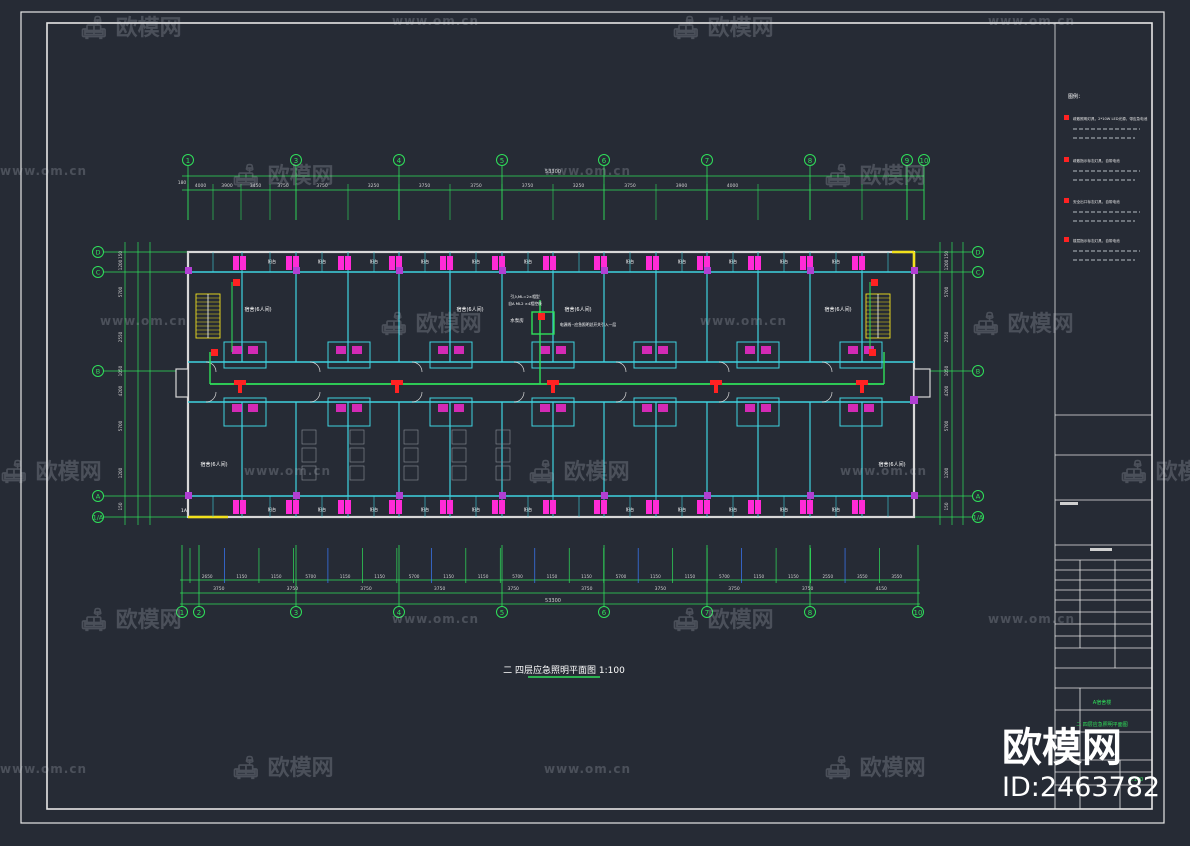 This screenshot has height=846, width=1190. Describe the element at coordinates (946, 472) in the screenshot. I see `dim-text: 1200` at that location.